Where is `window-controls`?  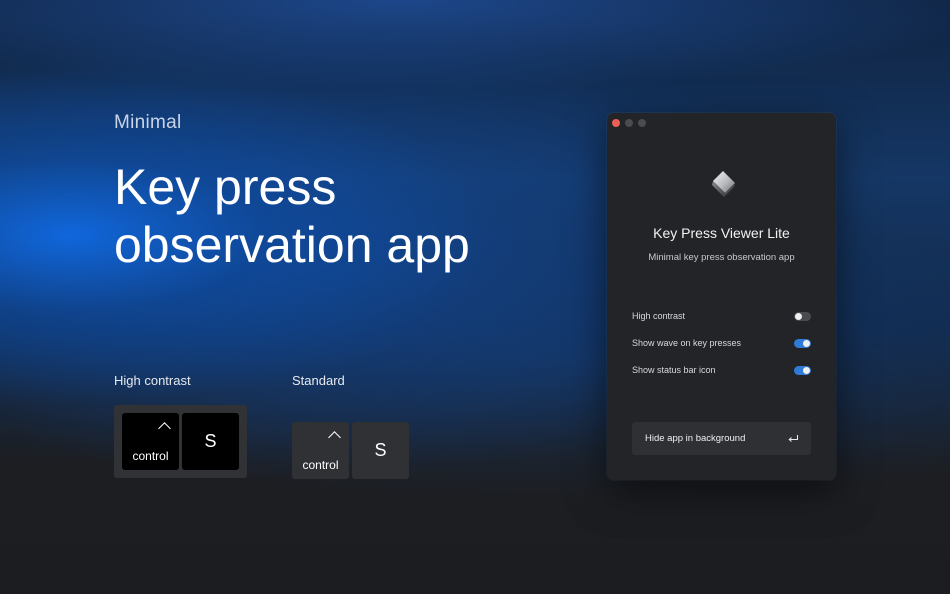 window-controls is located at coordinates (629, 123).